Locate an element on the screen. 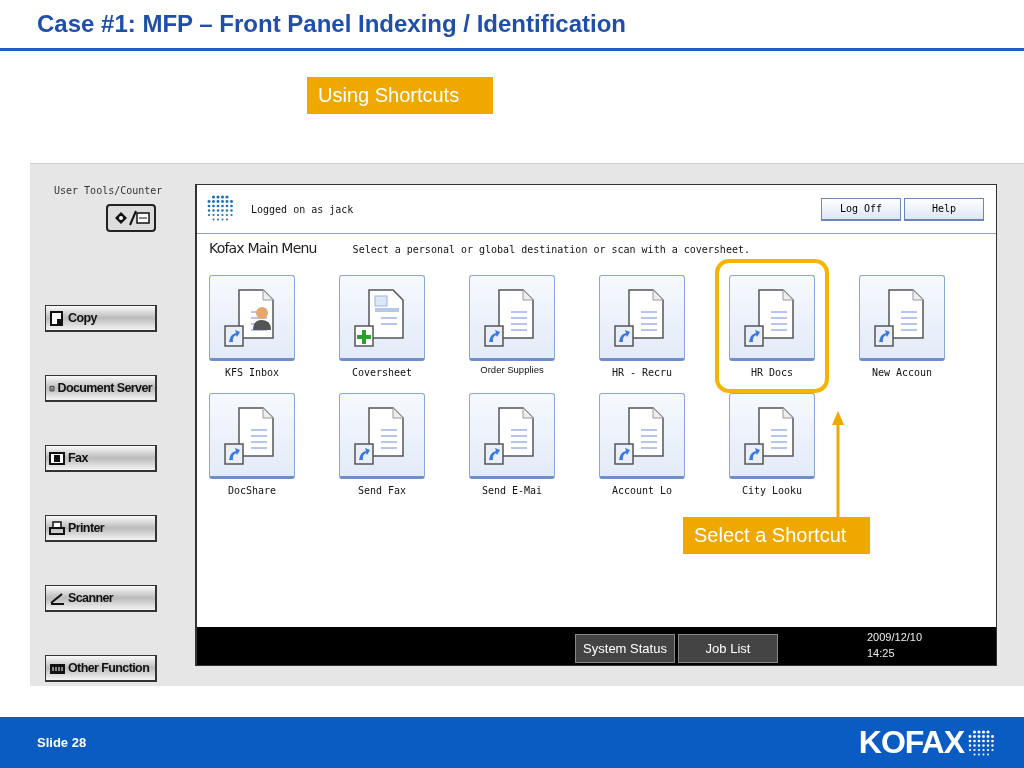  shortcut-label: Send Fax is located at coordinates (382, 491).